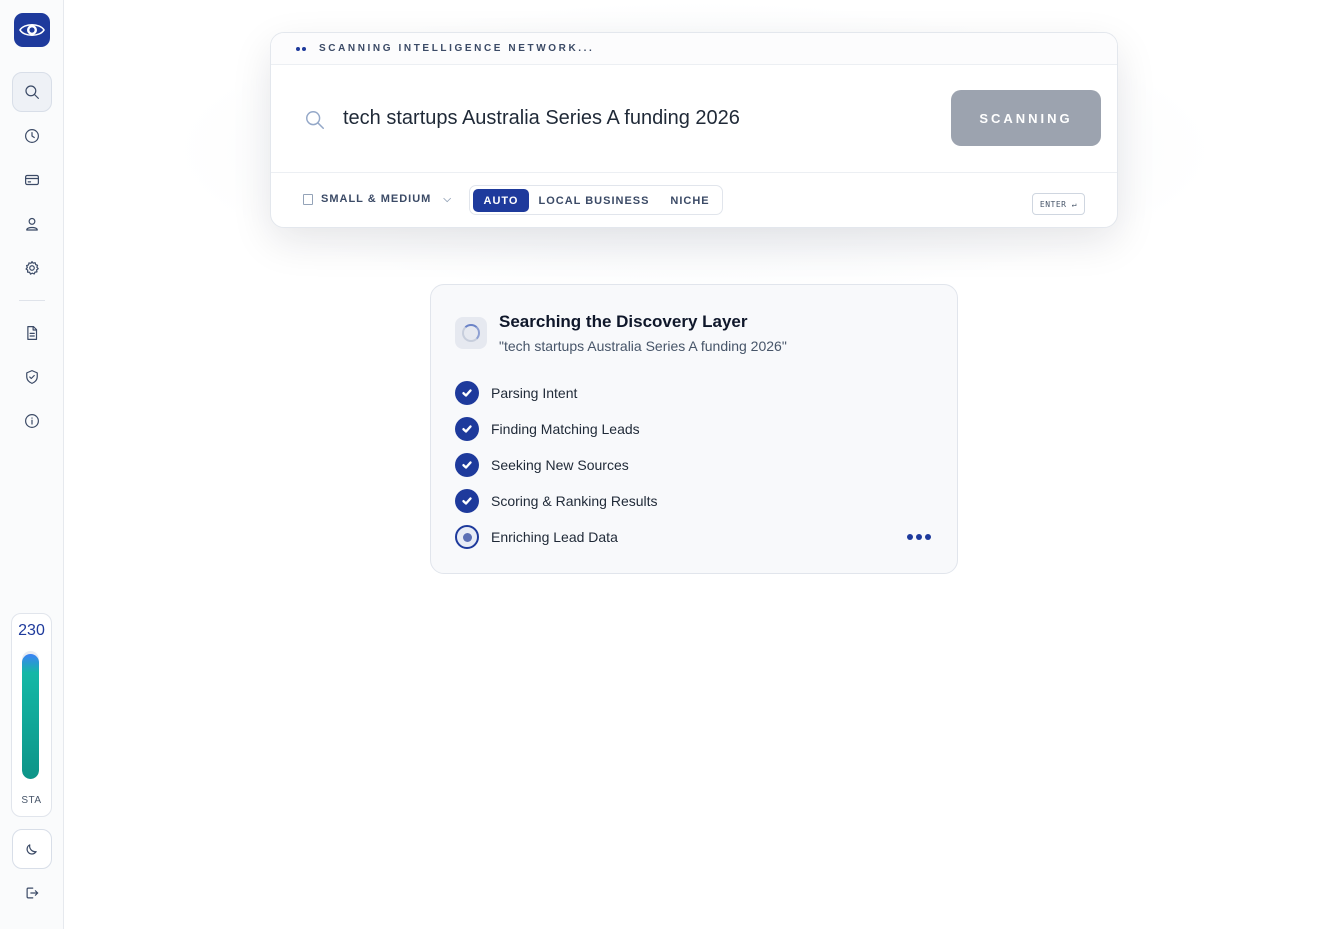 Image resolution: width=1323 pixels, height=929 pixels. What do you see at coordinates (554, 537) in the screenshot?
I see `step-label: Enriching Lead Data` at bounding box center [554, 537].